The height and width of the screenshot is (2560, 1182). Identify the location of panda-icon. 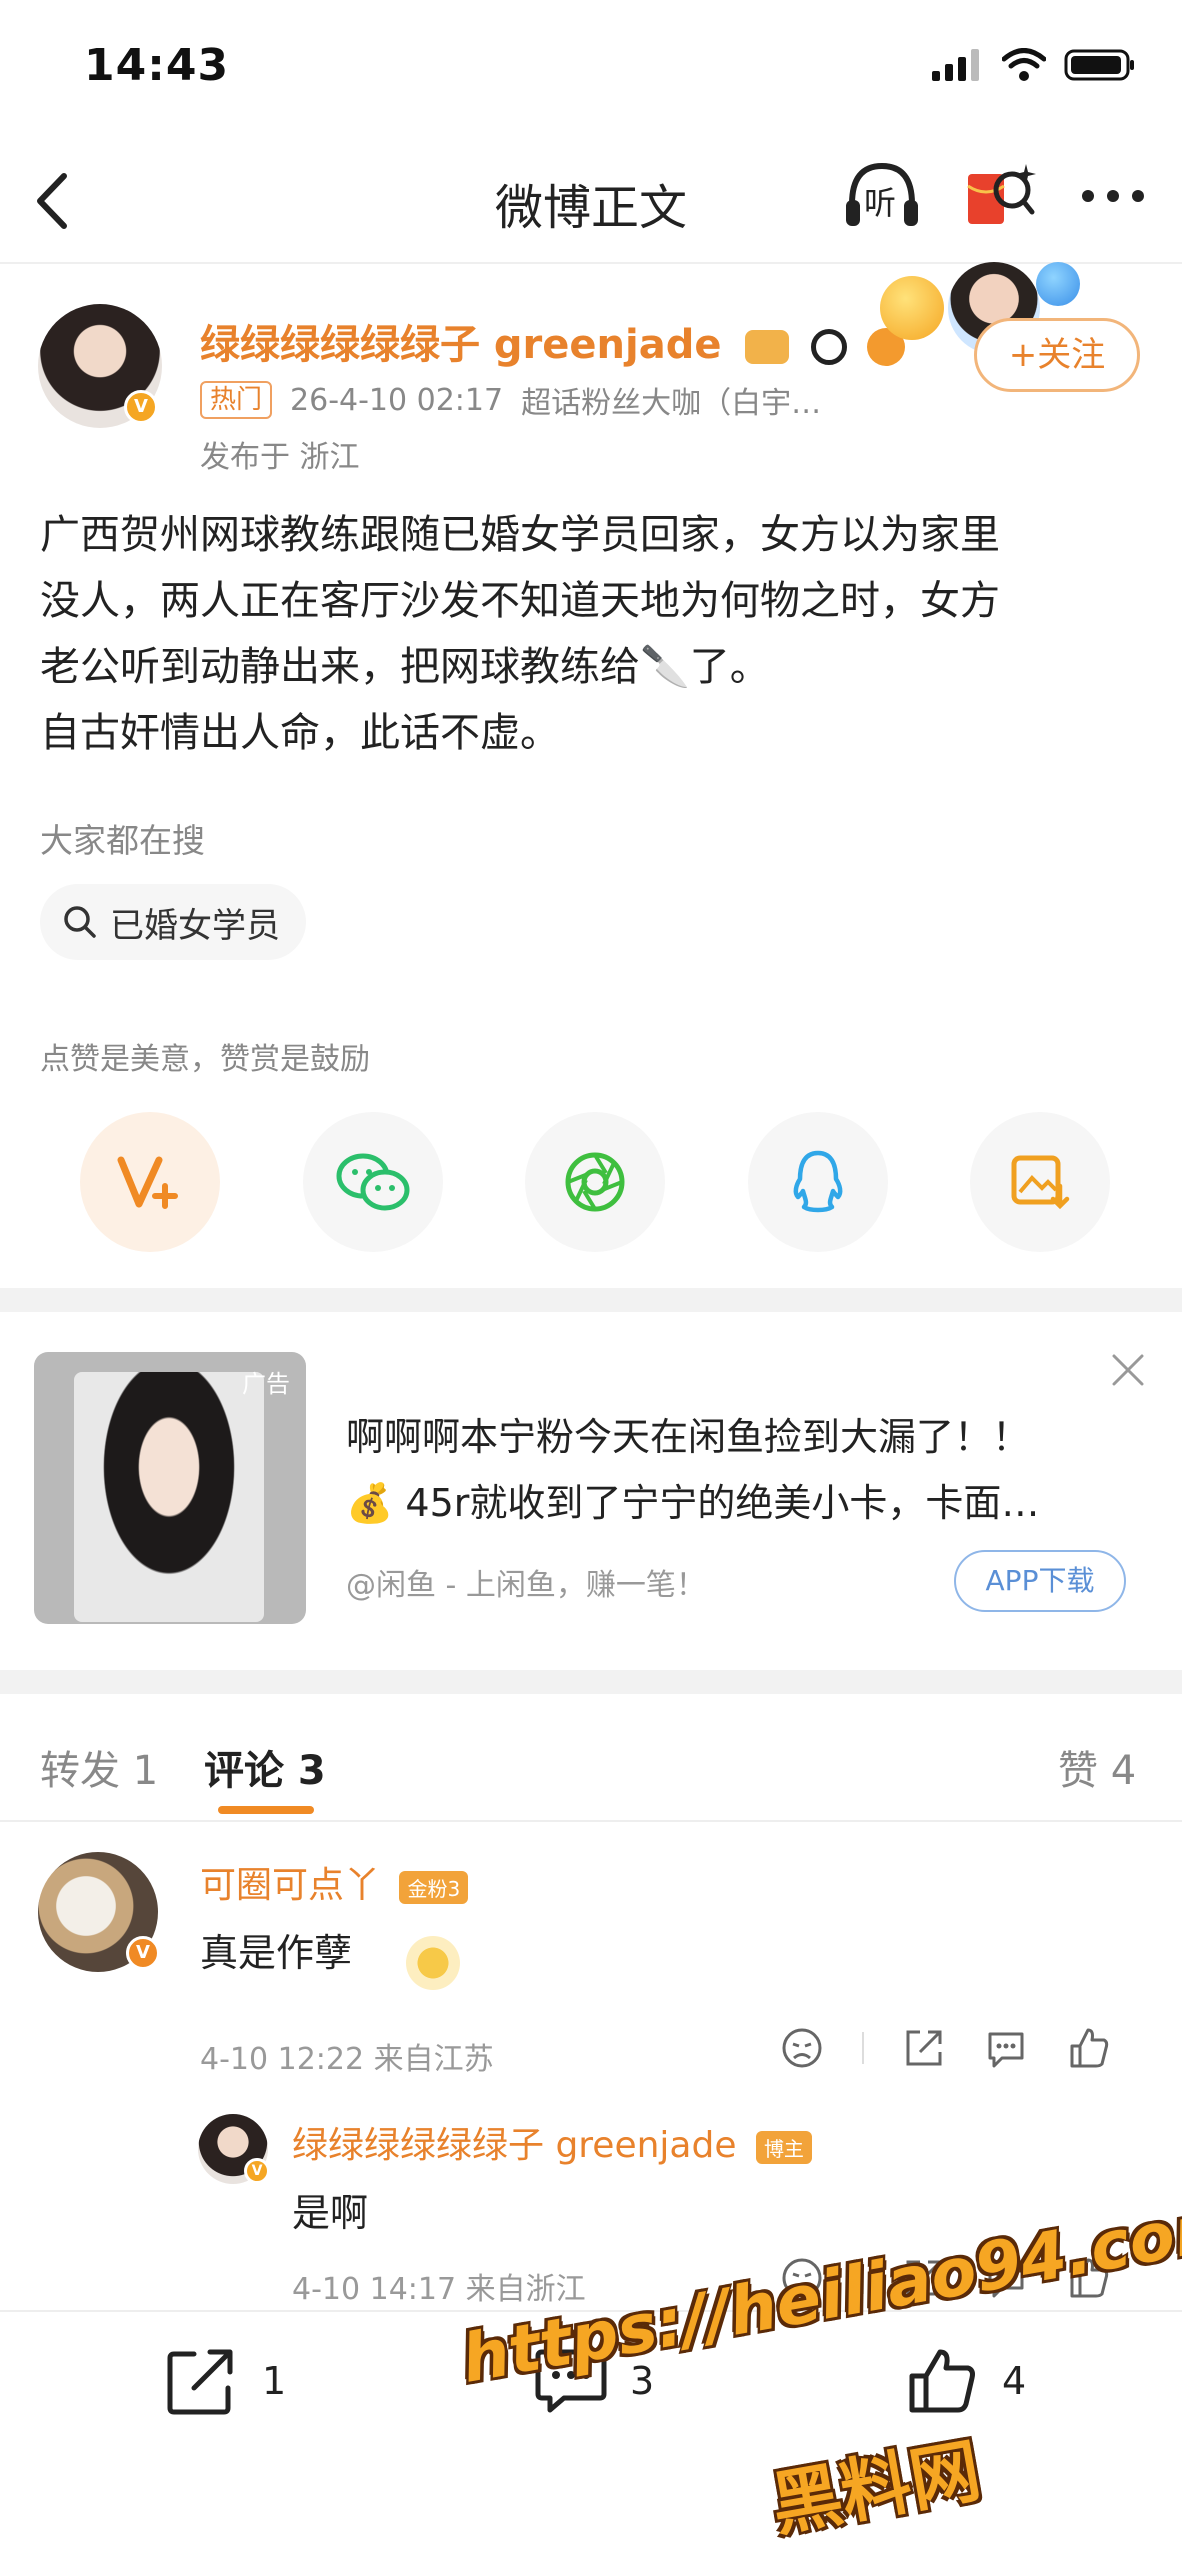
(829, 347).